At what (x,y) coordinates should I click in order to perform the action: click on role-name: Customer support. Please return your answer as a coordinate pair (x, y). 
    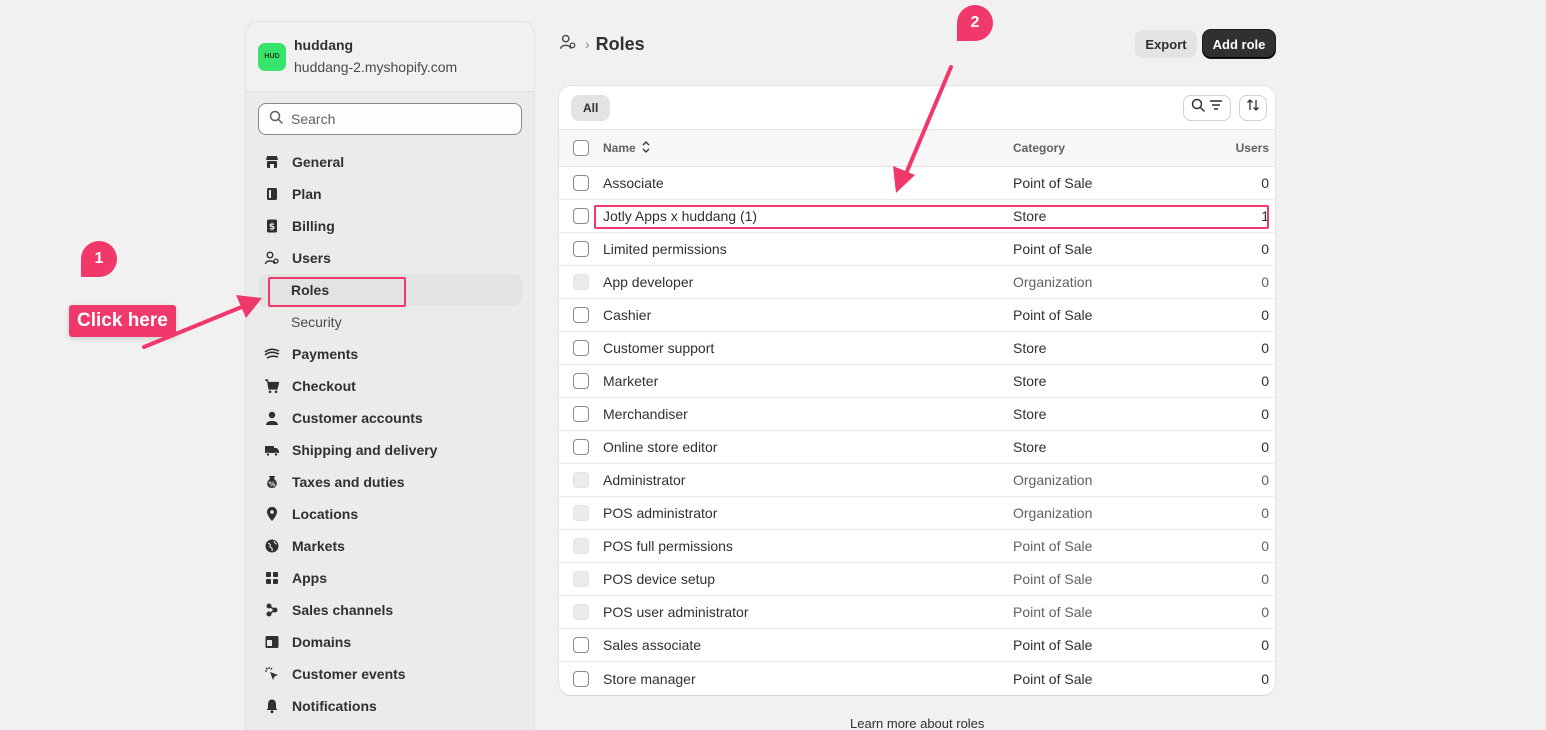
    Looking at the image, I should click on (808, 348).